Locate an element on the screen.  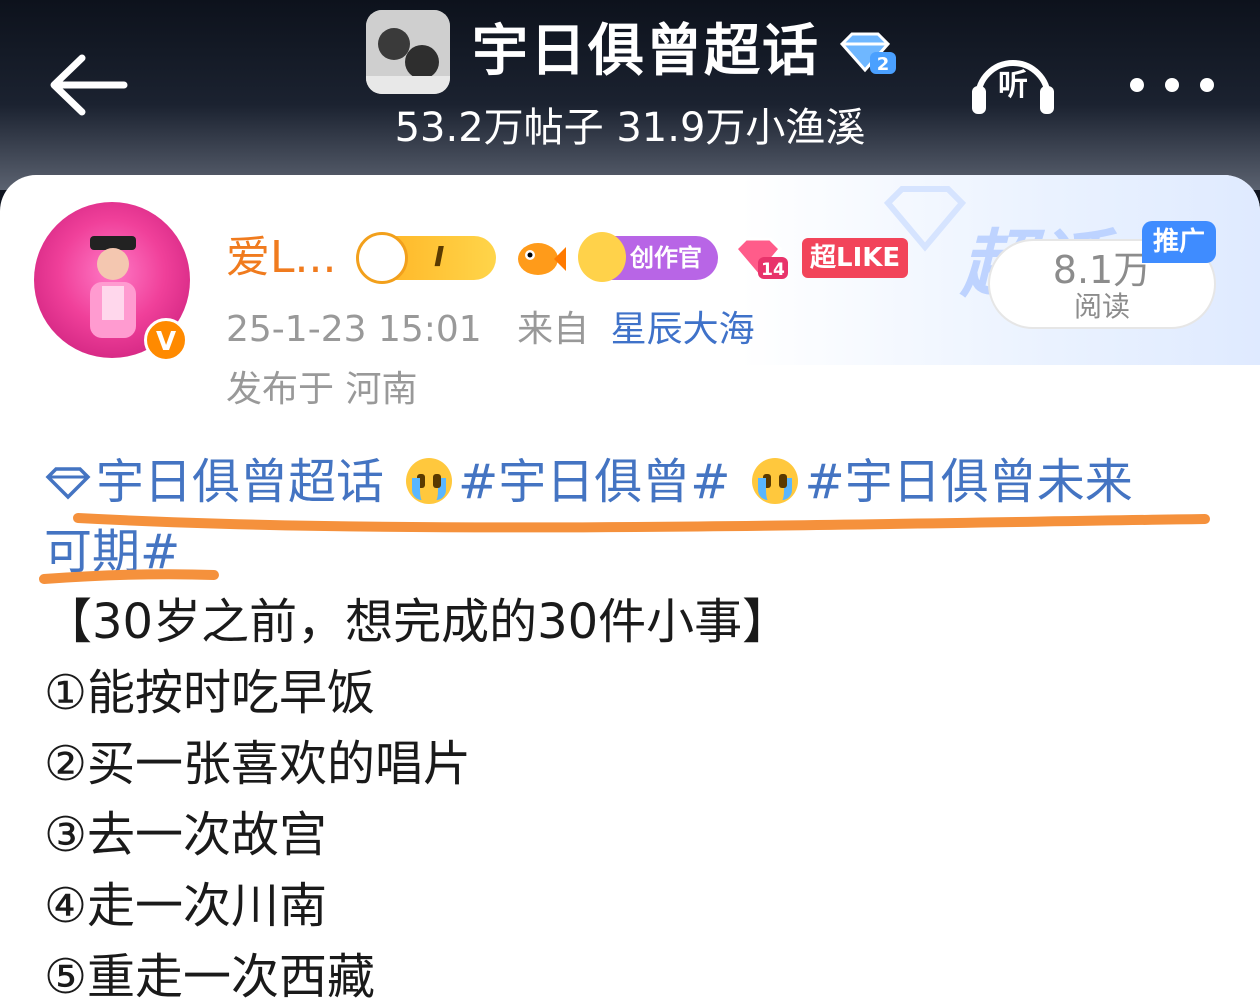
list-item: ④走一次川南 is located at coordinates (186, 906).